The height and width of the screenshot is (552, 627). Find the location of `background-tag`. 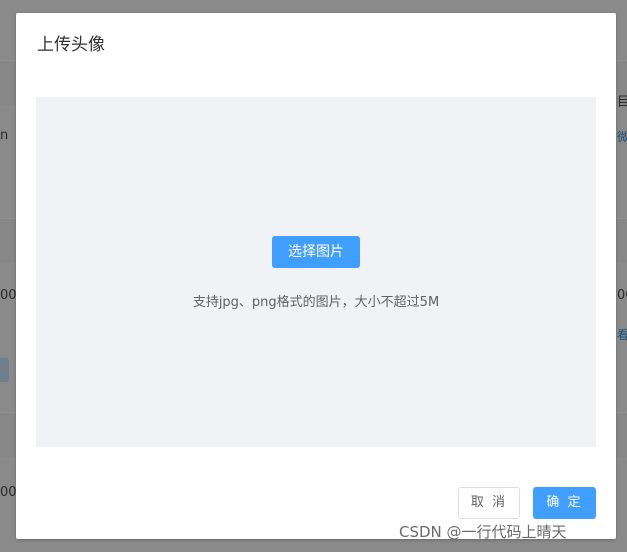

background-tag is located at coordinates (4, 370).